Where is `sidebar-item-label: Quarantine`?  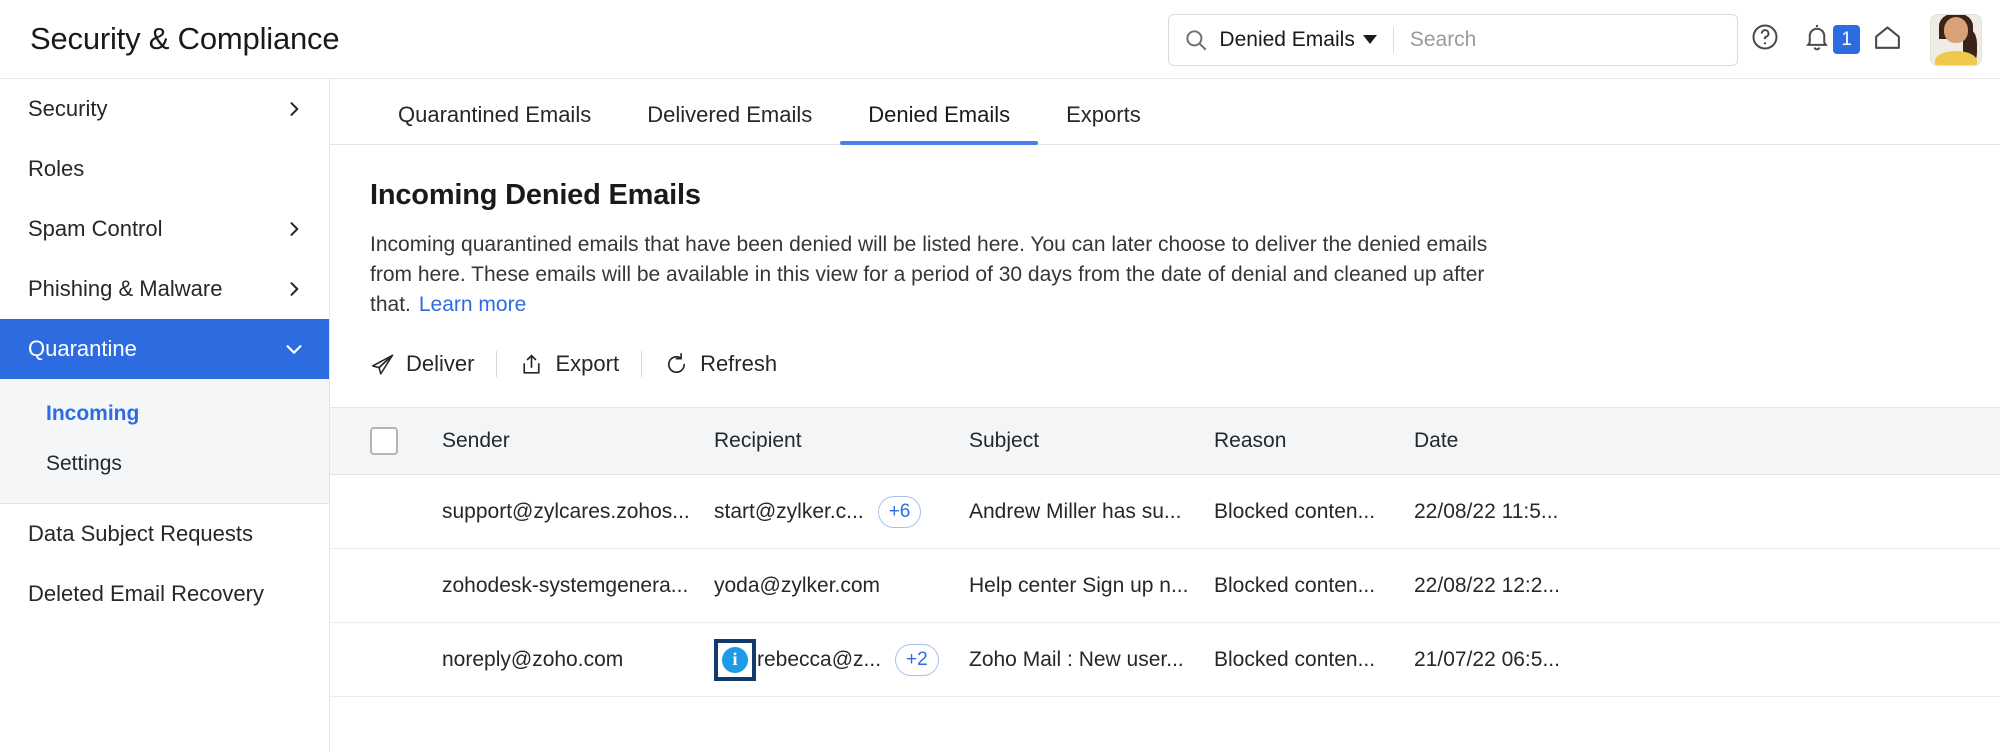 sidebar-item-label: Quarantine is located at coordinates (82, 348).